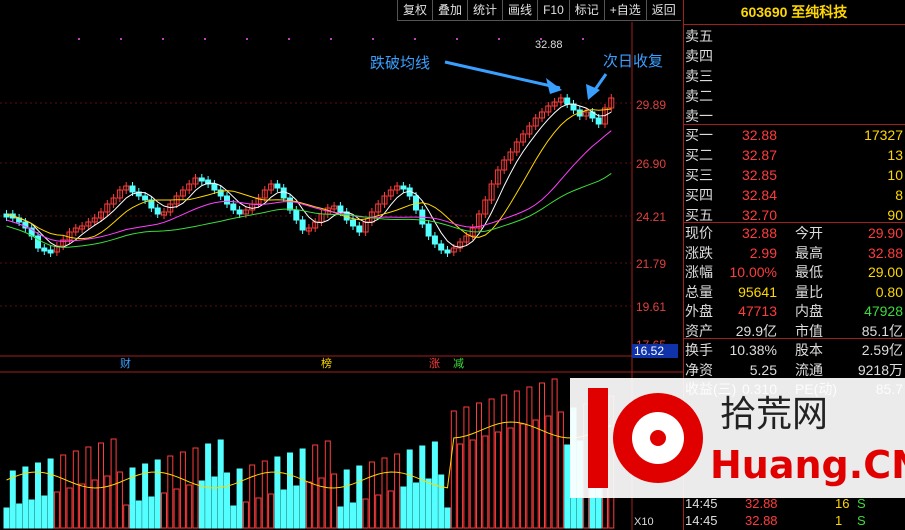 This screenshot has width=905, height=530. I want to click on price-axis-label: 21.79, so click(651, 264).